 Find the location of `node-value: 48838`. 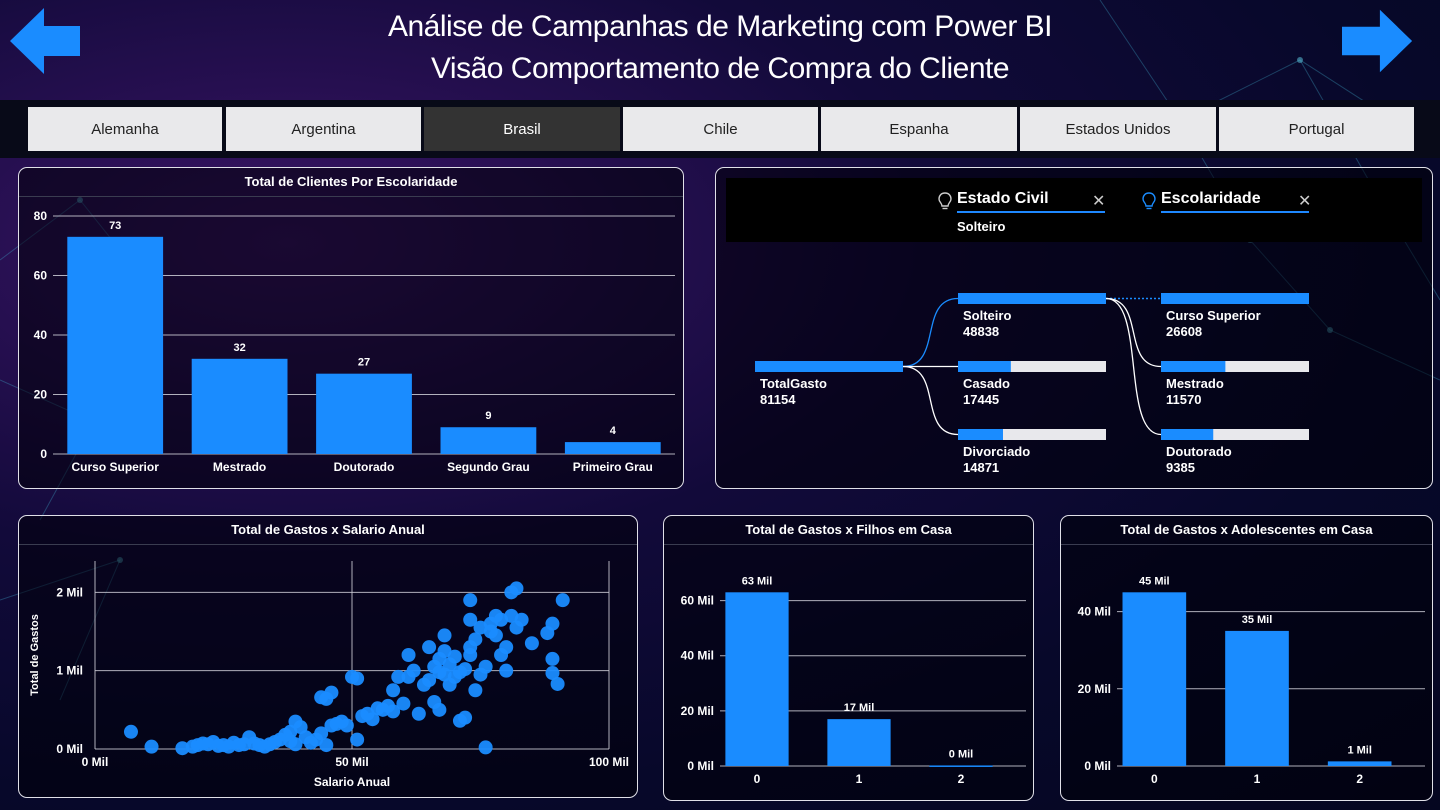

node-value: 48838 is located at coordinates (981, 331).